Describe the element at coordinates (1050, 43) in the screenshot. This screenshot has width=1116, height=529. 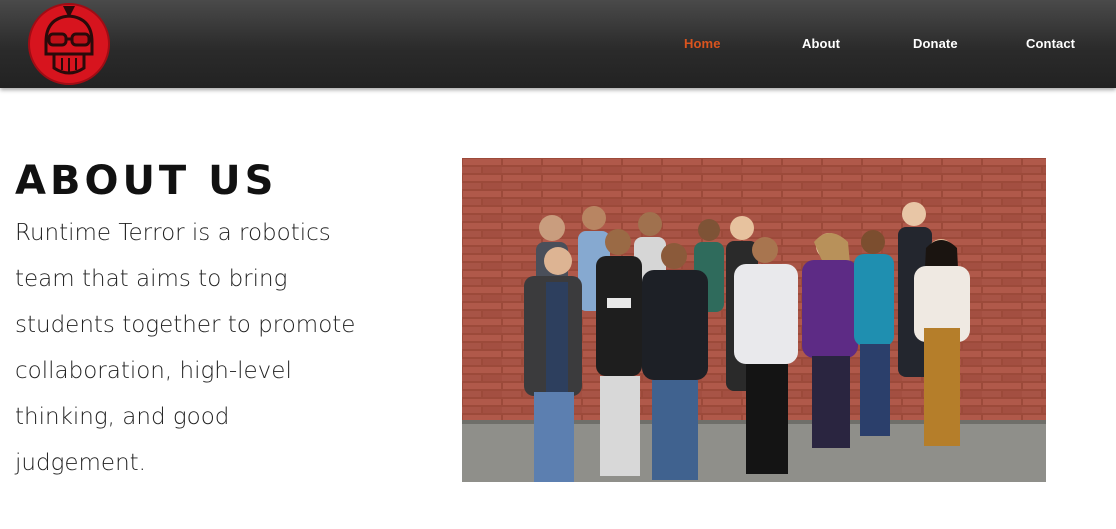
I see `nav-contact: Contact` at that location.